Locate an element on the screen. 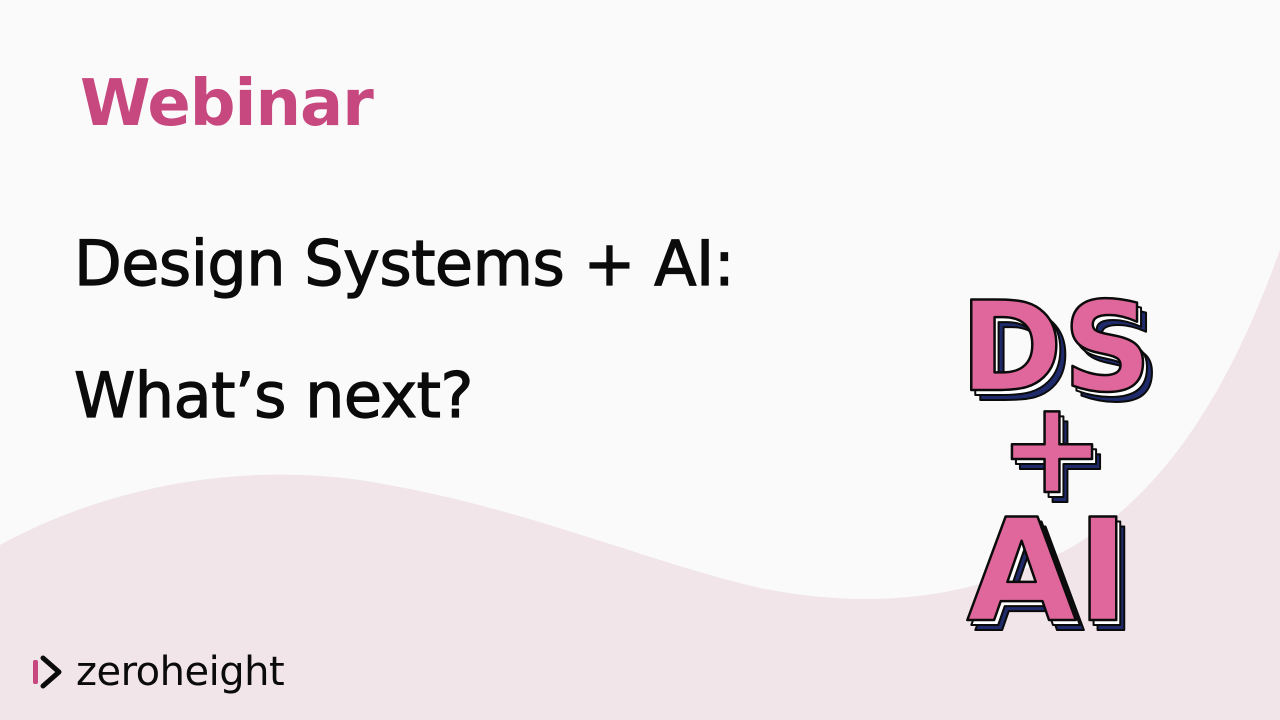  ds-plus-ai-badge: DS DS DS + + + AI AI AI is located at coordinates (1061, 462).